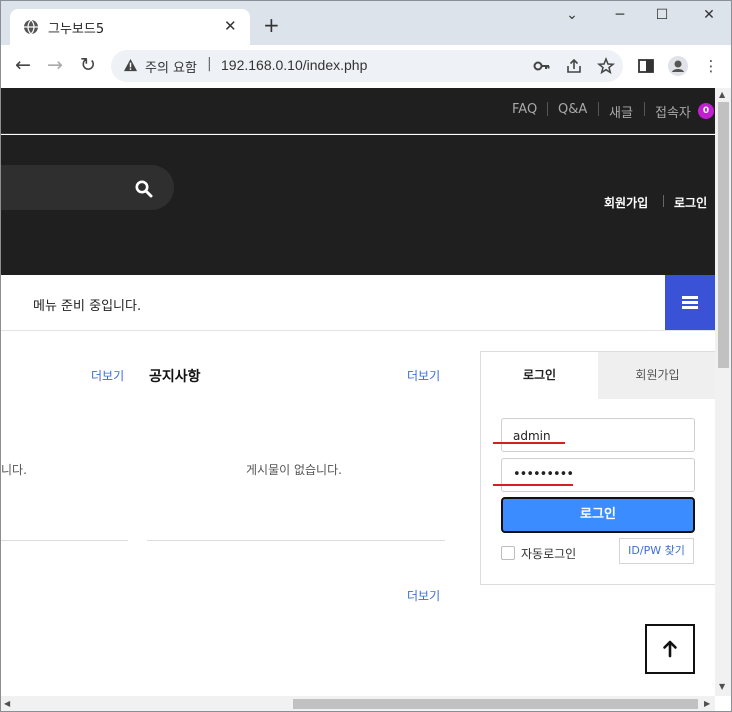  What do you see at coordinates (621, 111) in the screenshot?
I see `new-posts-link: 새글` at bounding box center [621, 111].